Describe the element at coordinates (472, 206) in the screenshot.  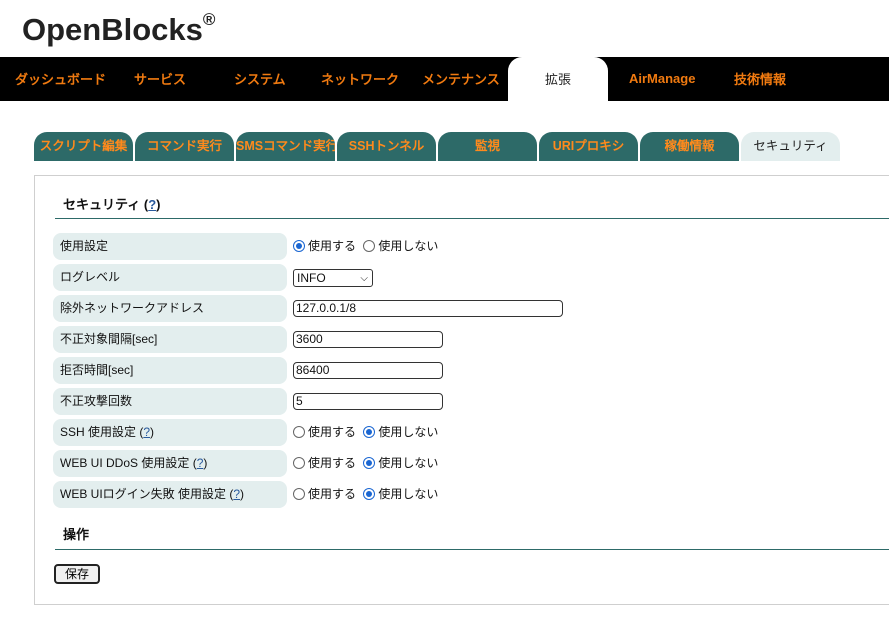
I see `security-heading: セキュリティ (?)` at that location.